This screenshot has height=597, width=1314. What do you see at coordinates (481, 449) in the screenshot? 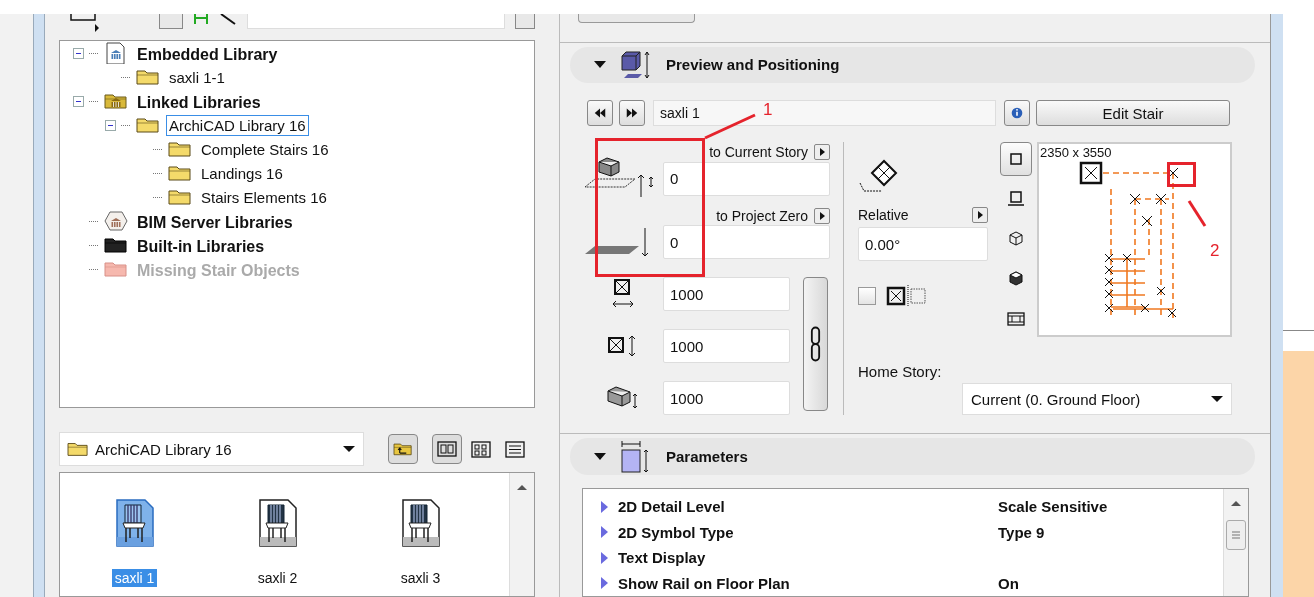
I see `small-icons-view-icon` at bounding box center [481, 449].